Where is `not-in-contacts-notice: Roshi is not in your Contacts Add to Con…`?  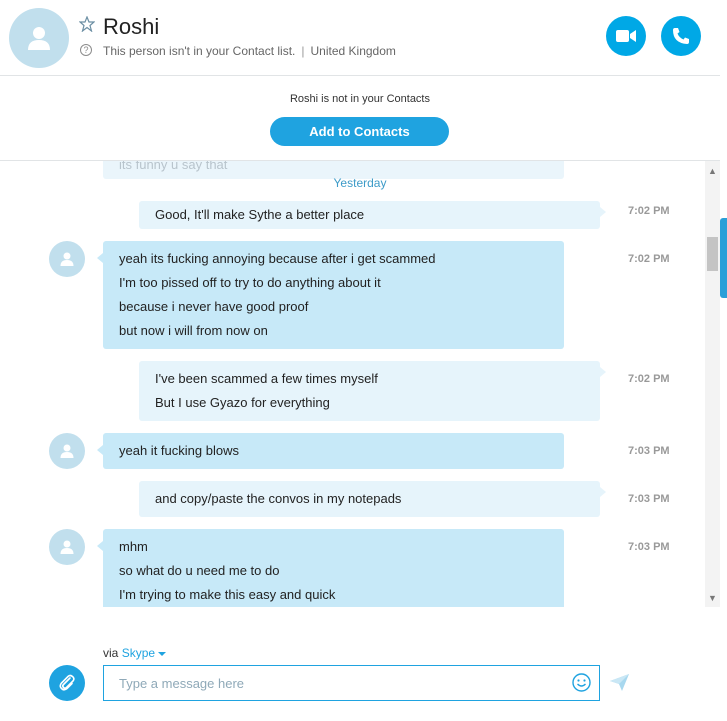
not-in-contacts-notice: Roshi is not in your Contacts Add to Con… is located at coordinates (360, 119).